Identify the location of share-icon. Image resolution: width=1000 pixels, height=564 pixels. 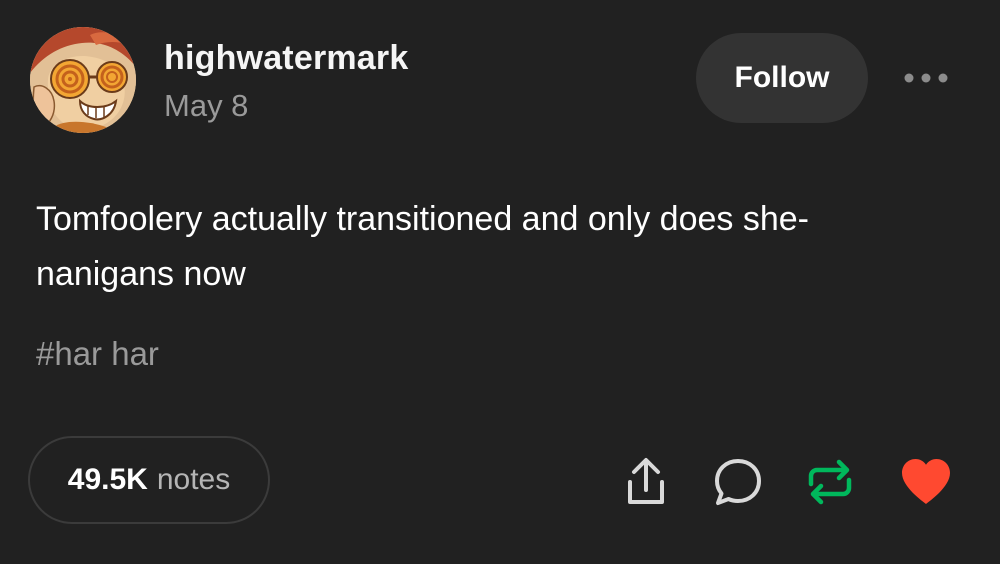
(646, 481).